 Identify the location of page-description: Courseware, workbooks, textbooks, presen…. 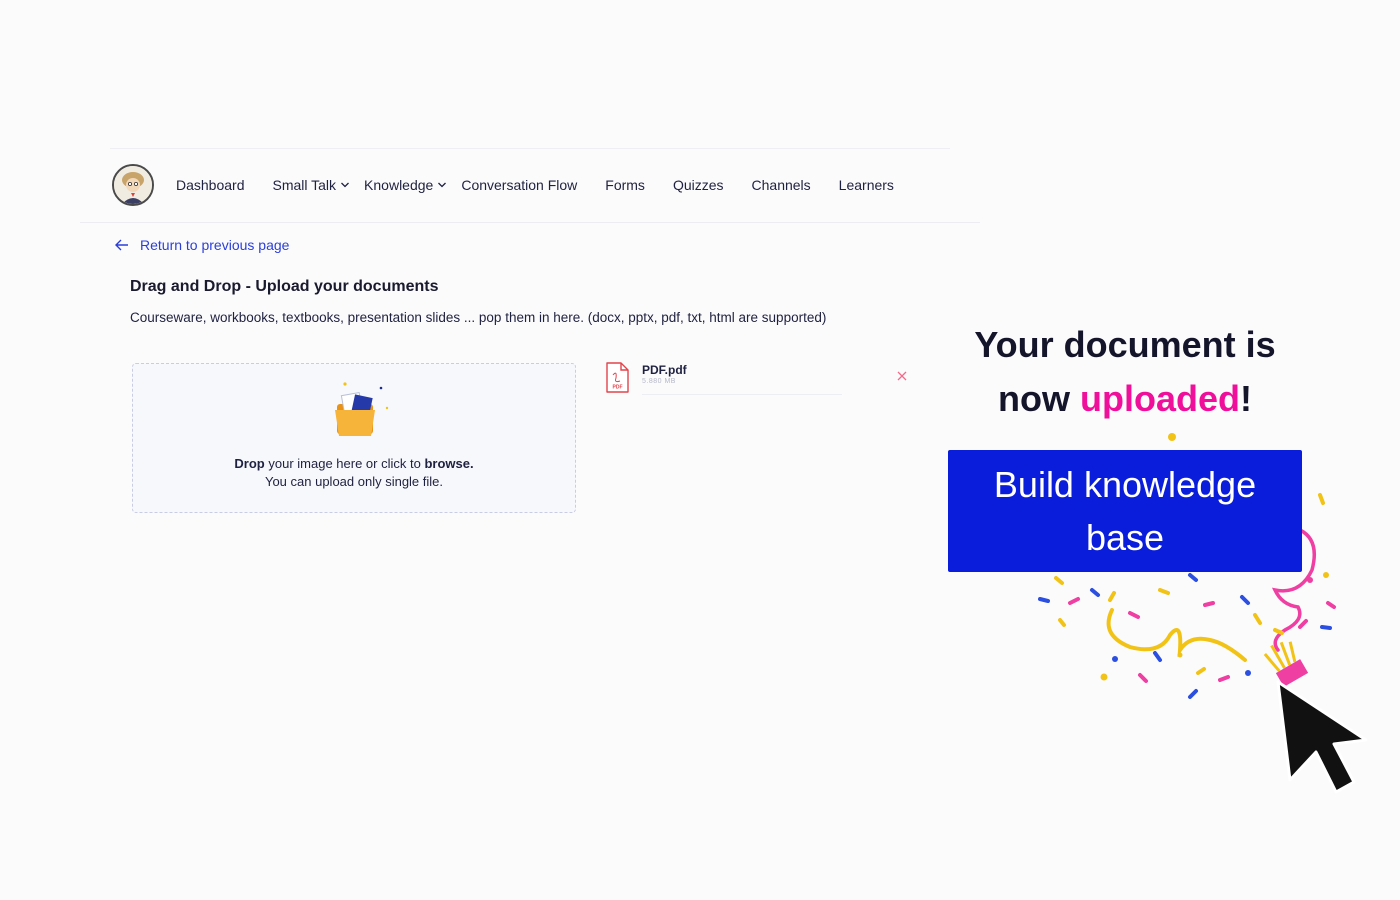
(478, 317).